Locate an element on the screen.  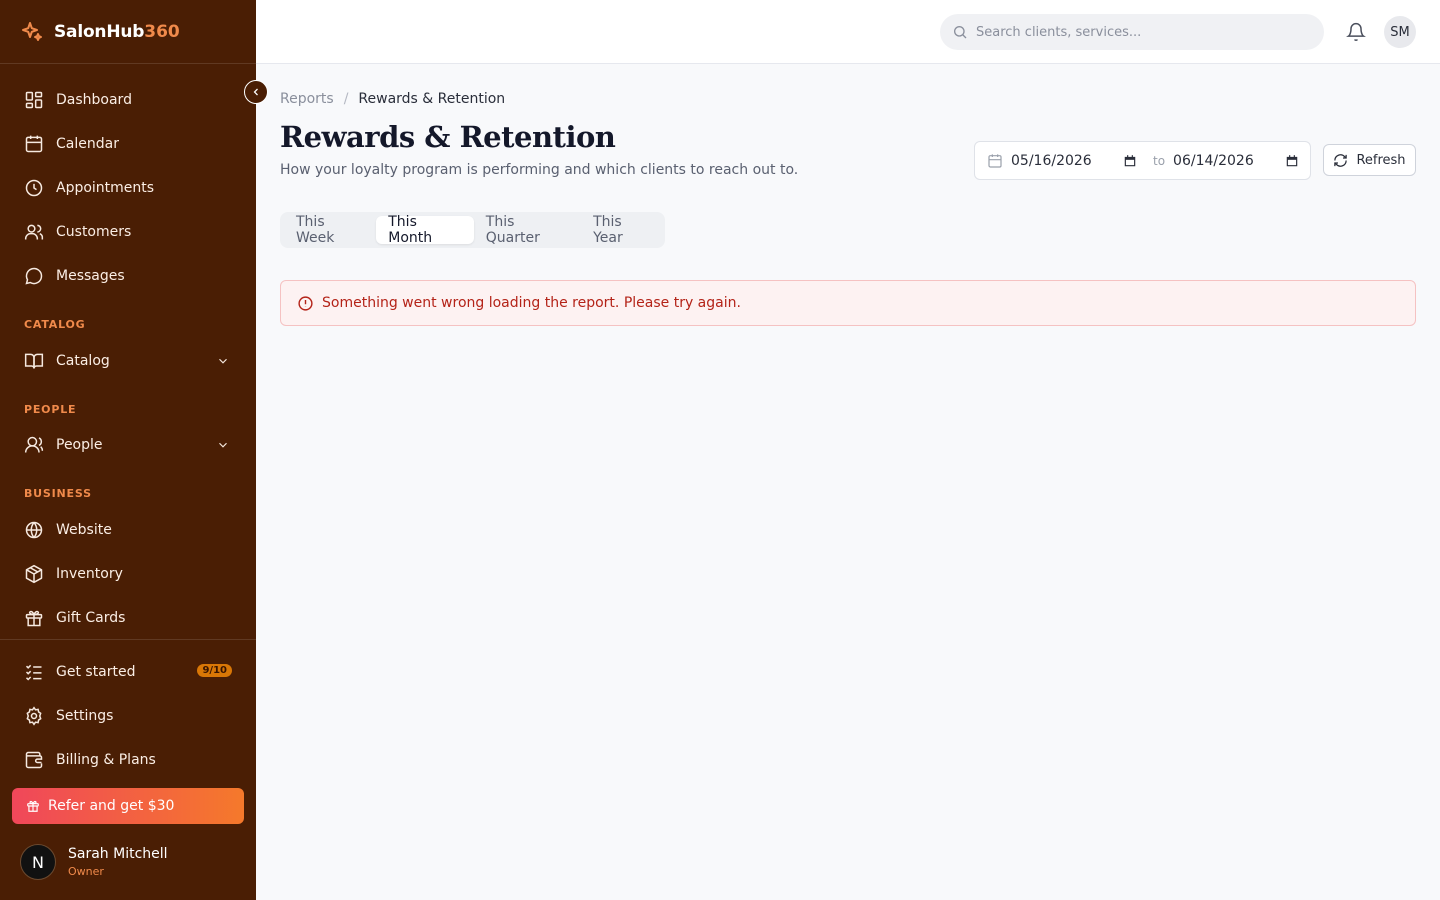
sidebar-item-label: Dashboard is located at coordinates (94, 100).